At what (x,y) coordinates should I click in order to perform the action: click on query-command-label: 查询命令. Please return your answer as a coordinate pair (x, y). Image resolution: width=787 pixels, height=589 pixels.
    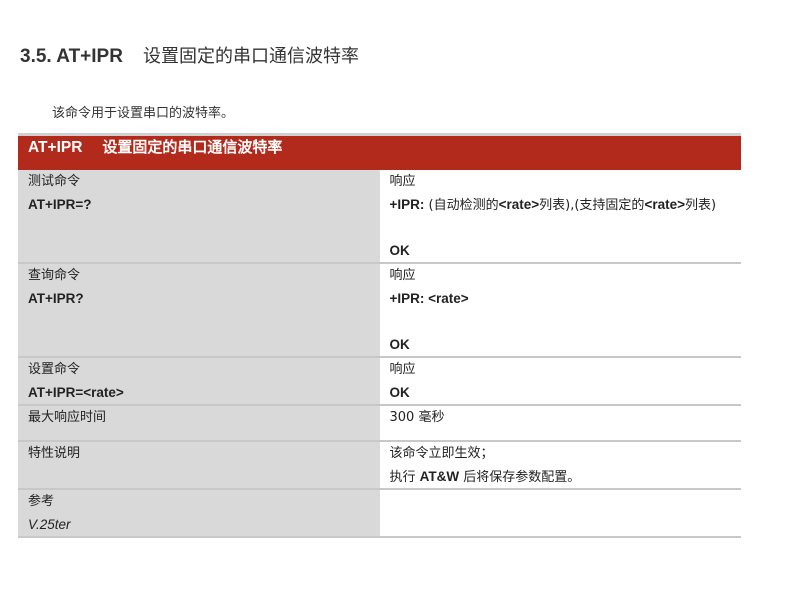
    Looking at the image, I should click on (54, 275).